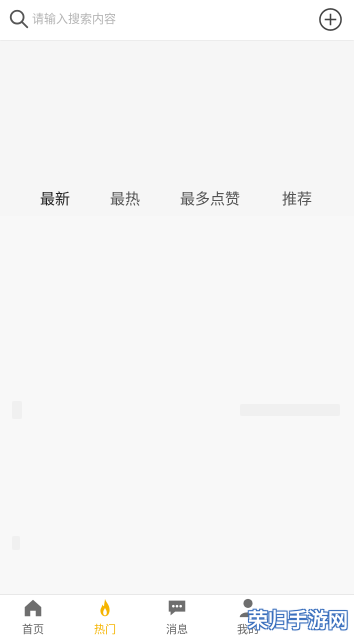 The height and width of the screenshot is (636, 354). What do you see at coordinates (55, 198) in the screenshot?
I see `tab-latest: 最新` at bounding box center [55, 198].